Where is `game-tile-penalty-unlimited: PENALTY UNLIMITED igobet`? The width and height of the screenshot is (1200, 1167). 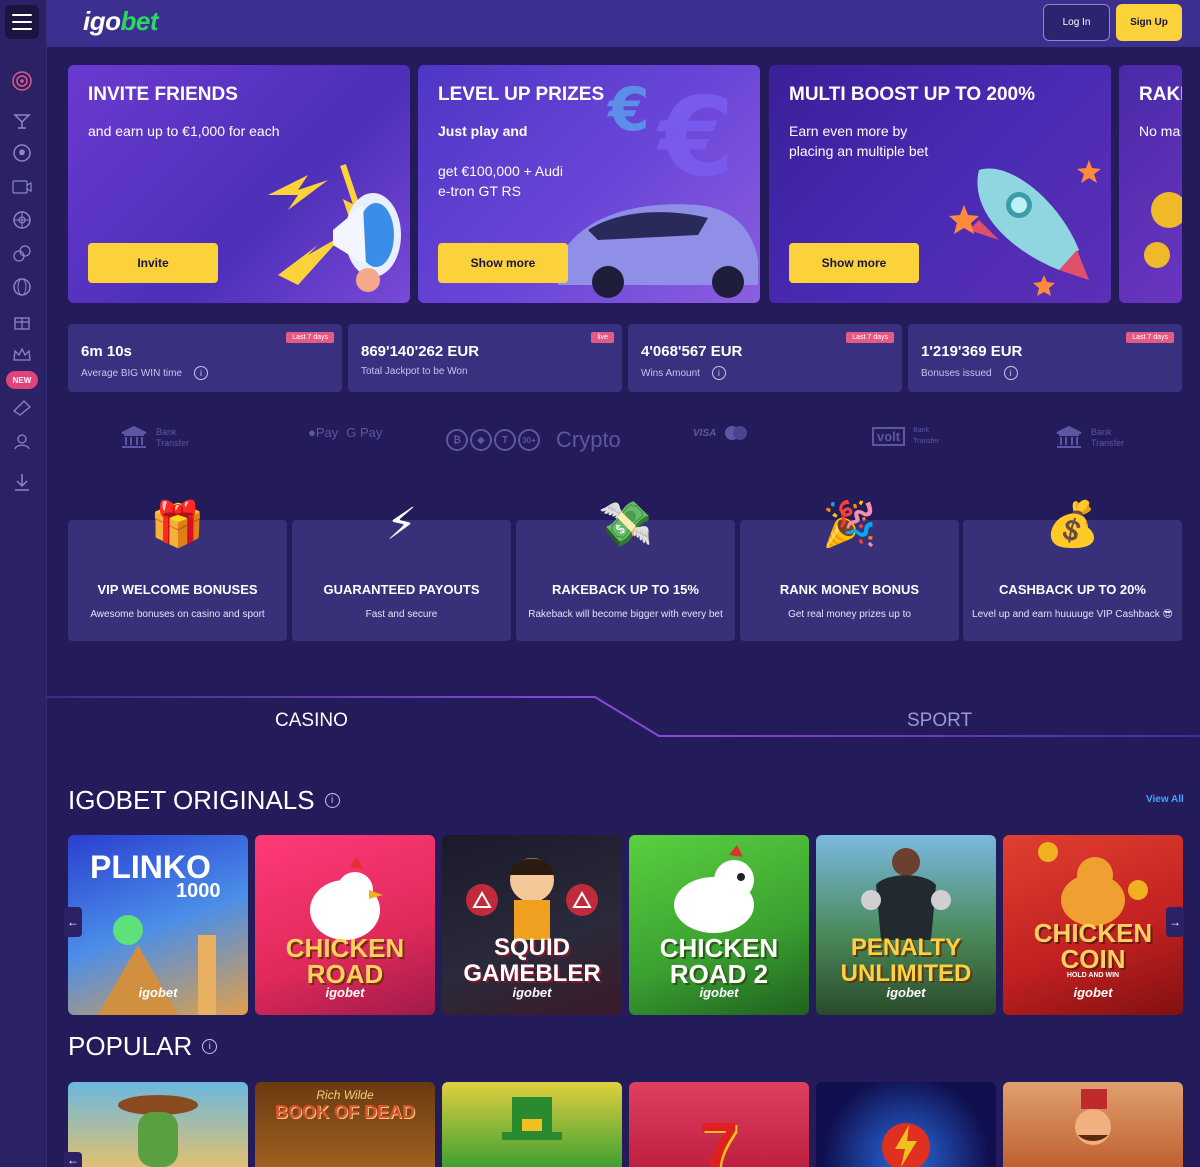
game-tile-penalty-unlimited: PENALTY UNLIMITED igobet is located at coordinates (906, 925).